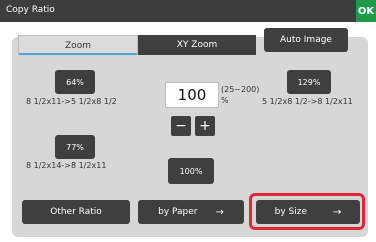 The image size is (376, 242). Describe the element at coordinates (178, 212) in the screenshot. I see `by-paper-label: by Paper` at that location.